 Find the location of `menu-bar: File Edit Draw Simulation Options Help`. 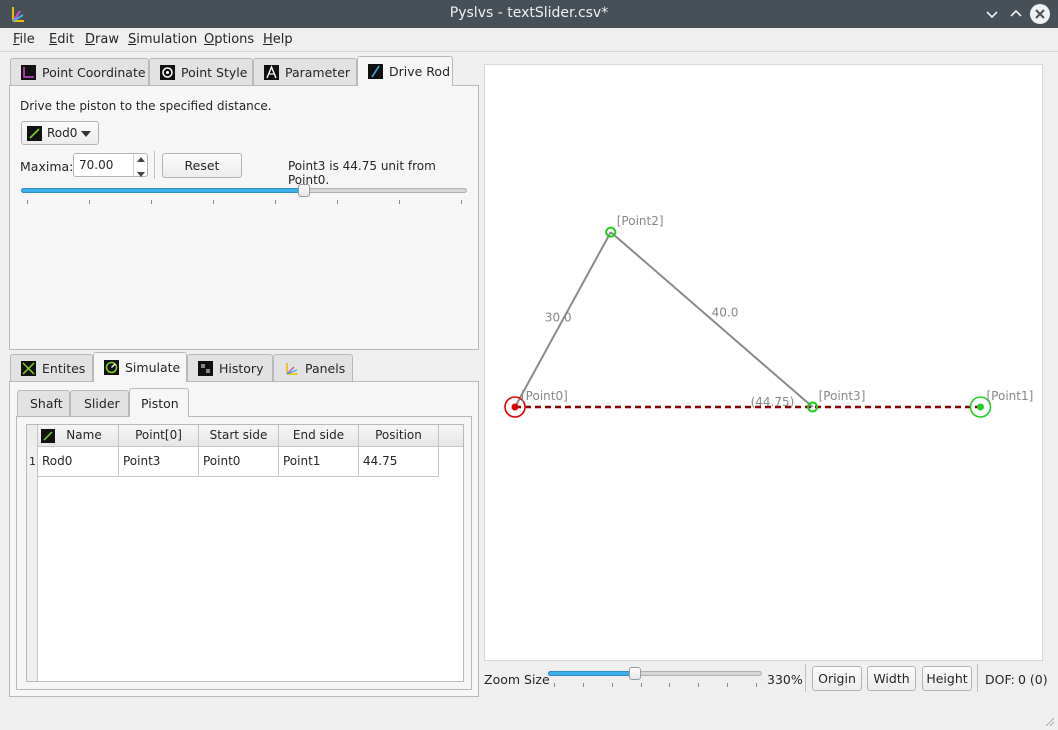

menu-bar: File Edit Draw Simulation Options Help is located at coordinates (529, 40).